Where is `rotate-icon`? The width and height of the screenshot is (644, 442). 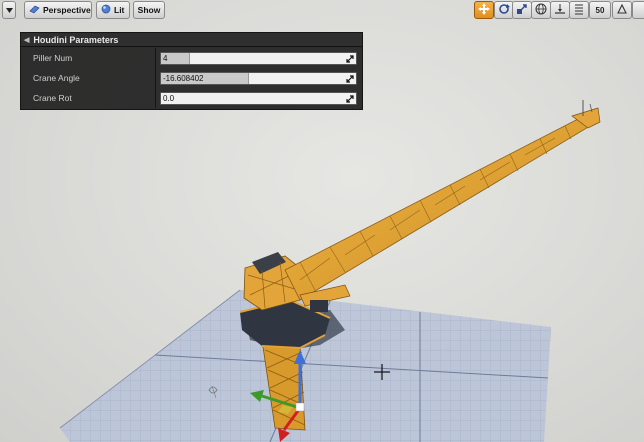
rotate-icon is located at coordinates (504, 10).